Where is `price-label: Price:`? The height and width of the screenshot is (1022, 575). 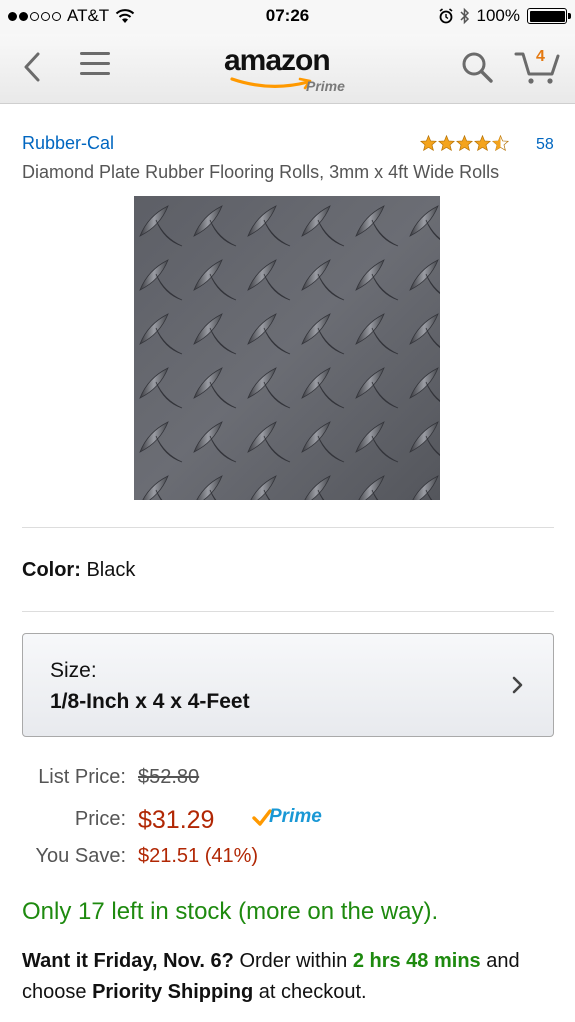
price-label: Price: is located at coordinates (100, 819).